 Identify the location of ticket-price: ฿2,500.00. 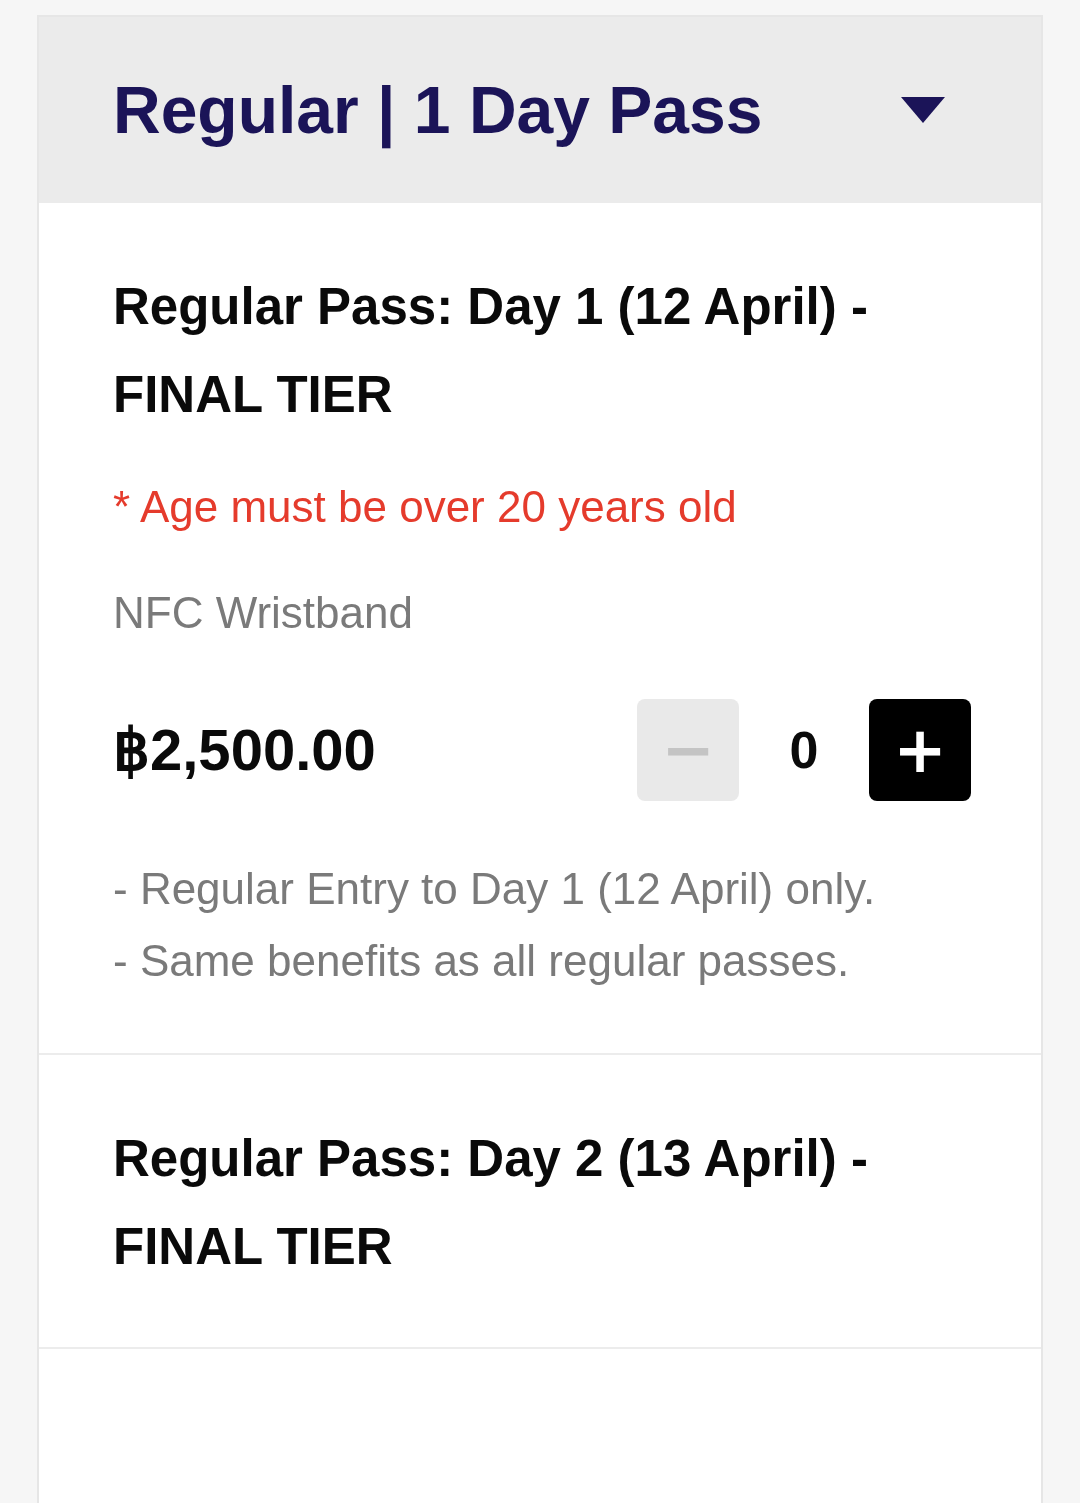
(244, 750).